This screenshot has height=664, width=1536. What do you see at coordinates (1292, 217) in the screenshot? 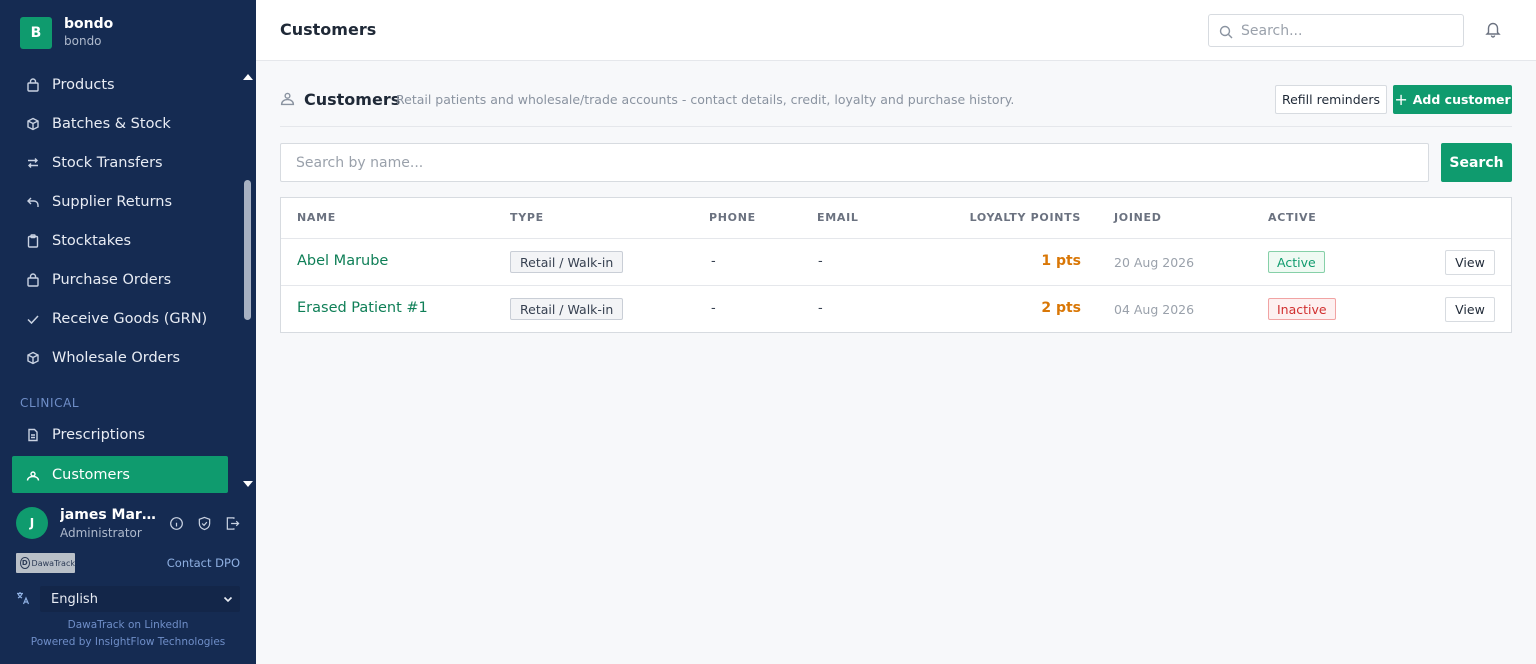
I see `column-header-active: ACTIVE` at bounding box center [1292, 217].